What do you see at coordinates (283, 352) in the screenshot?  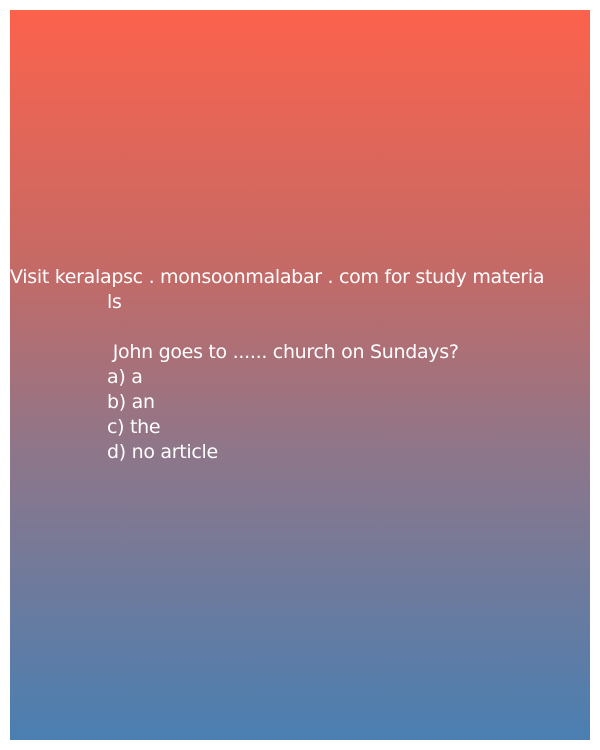 I see `question-text: John goes to ...... church on Sundays?` at bounding box center [283, 352].